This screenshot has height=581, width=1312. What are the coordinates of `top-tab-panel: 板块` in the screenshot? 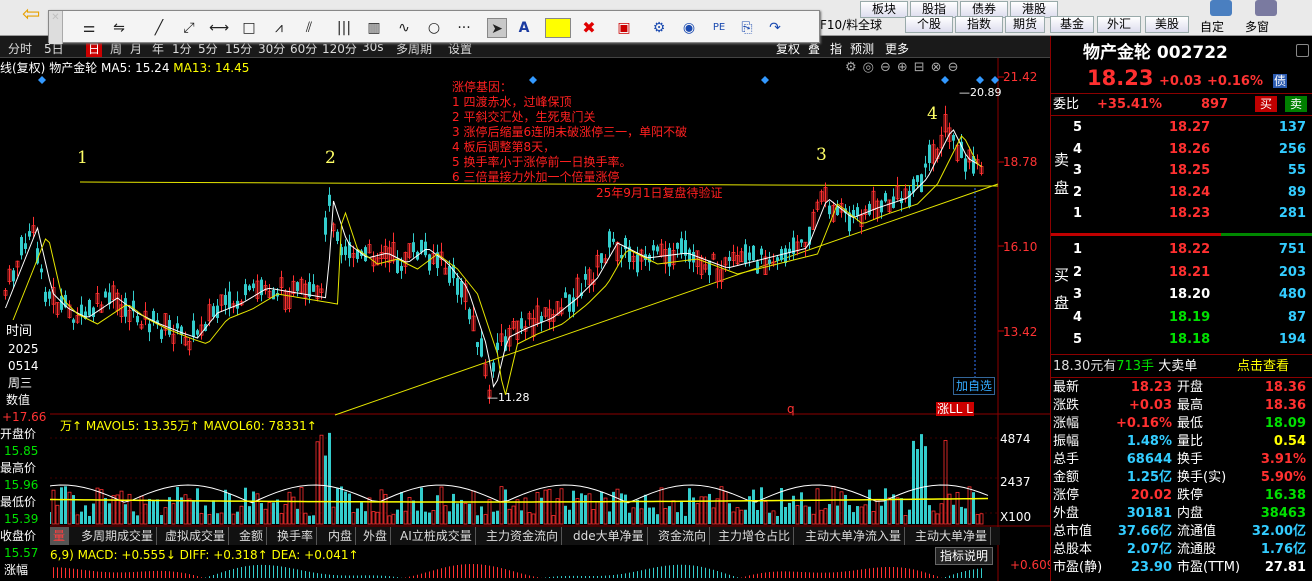 It's located at (884, 9).